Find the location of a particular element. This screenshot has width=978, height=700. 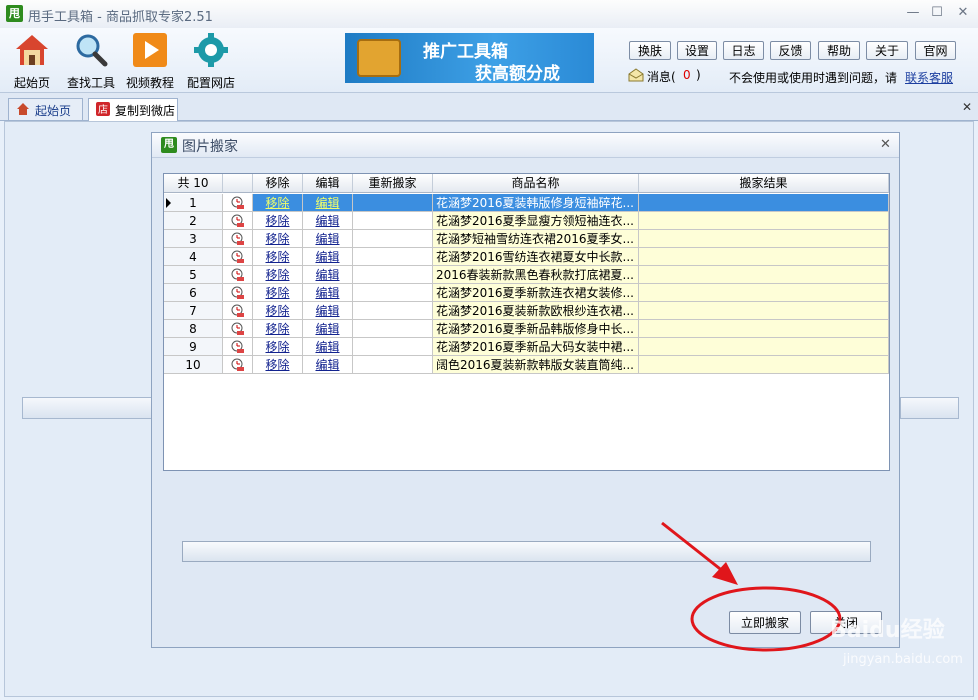

header-redo: 重新搬家 is located at coordinates (393, 183).